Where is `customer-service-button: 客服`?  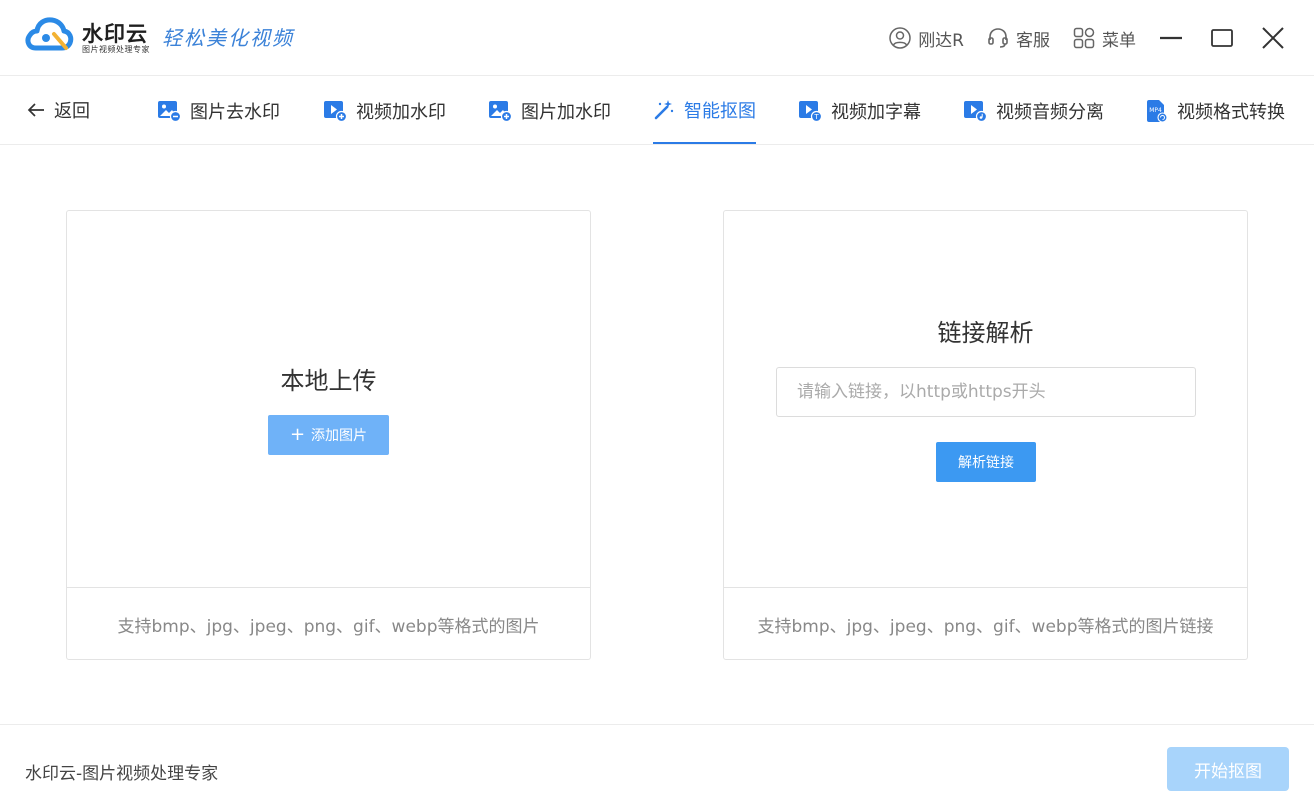 customer-service-button: 客服 is located at coordinates (1018, 38).